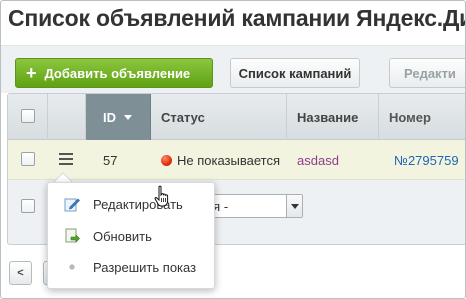 The height and width of the screenshot is (299, 466). What do you see at coordinates (117, 73) in the screenshot?
I see `add-ad-label: Добавить объявление` at bounding box center [117, 73].